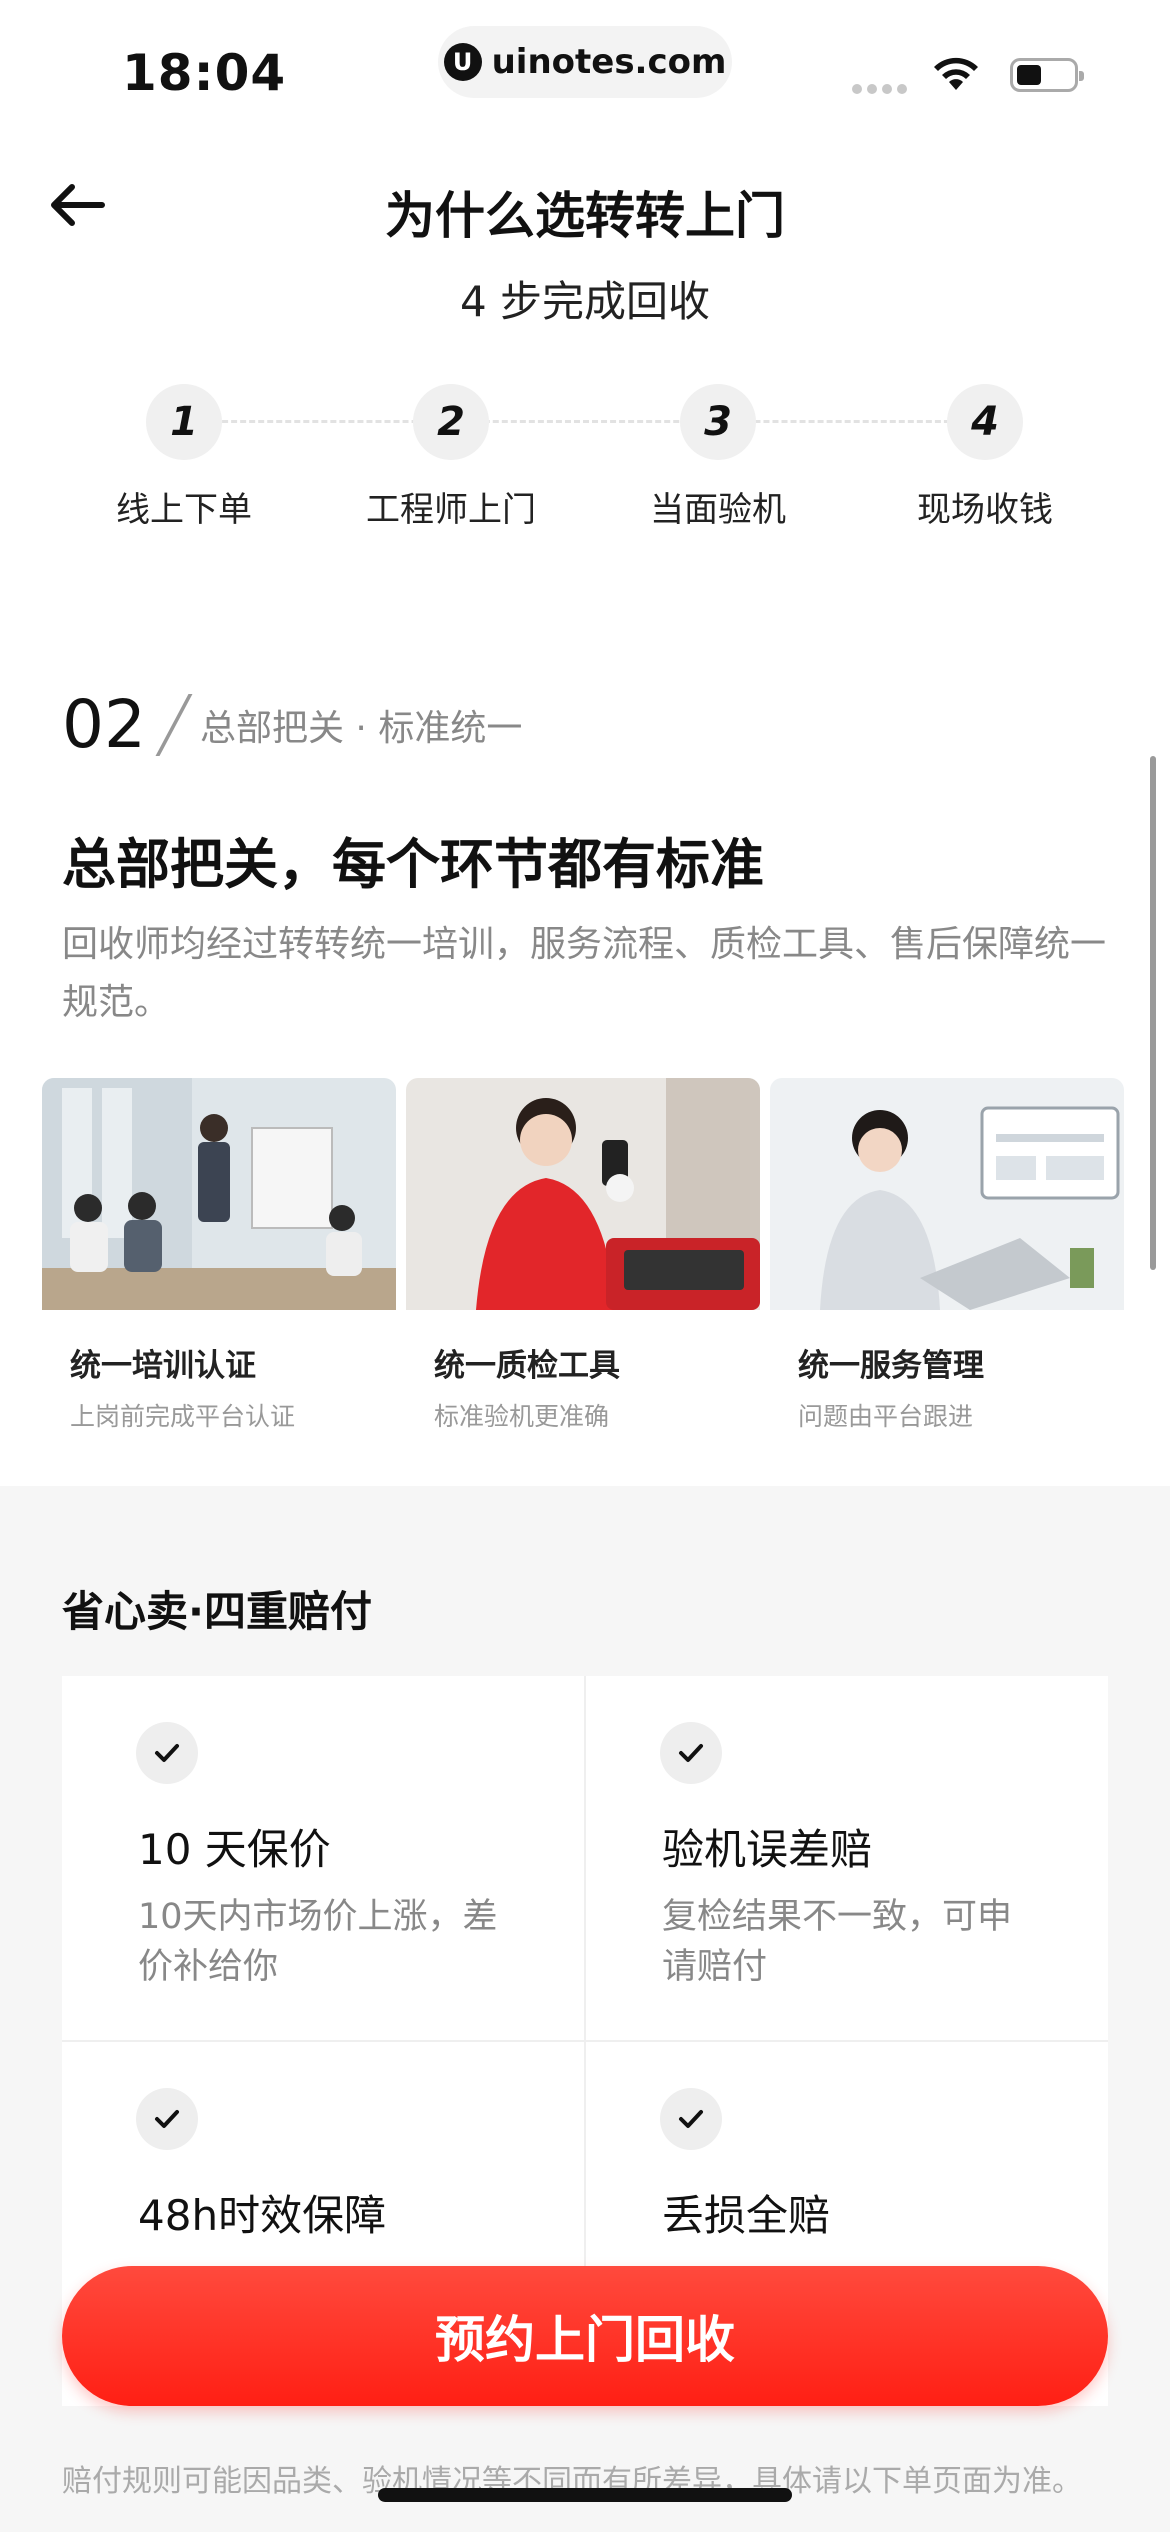  Describe the element at coordinates (219, 1194) in the screenshot. I see `training-photo` at that location.